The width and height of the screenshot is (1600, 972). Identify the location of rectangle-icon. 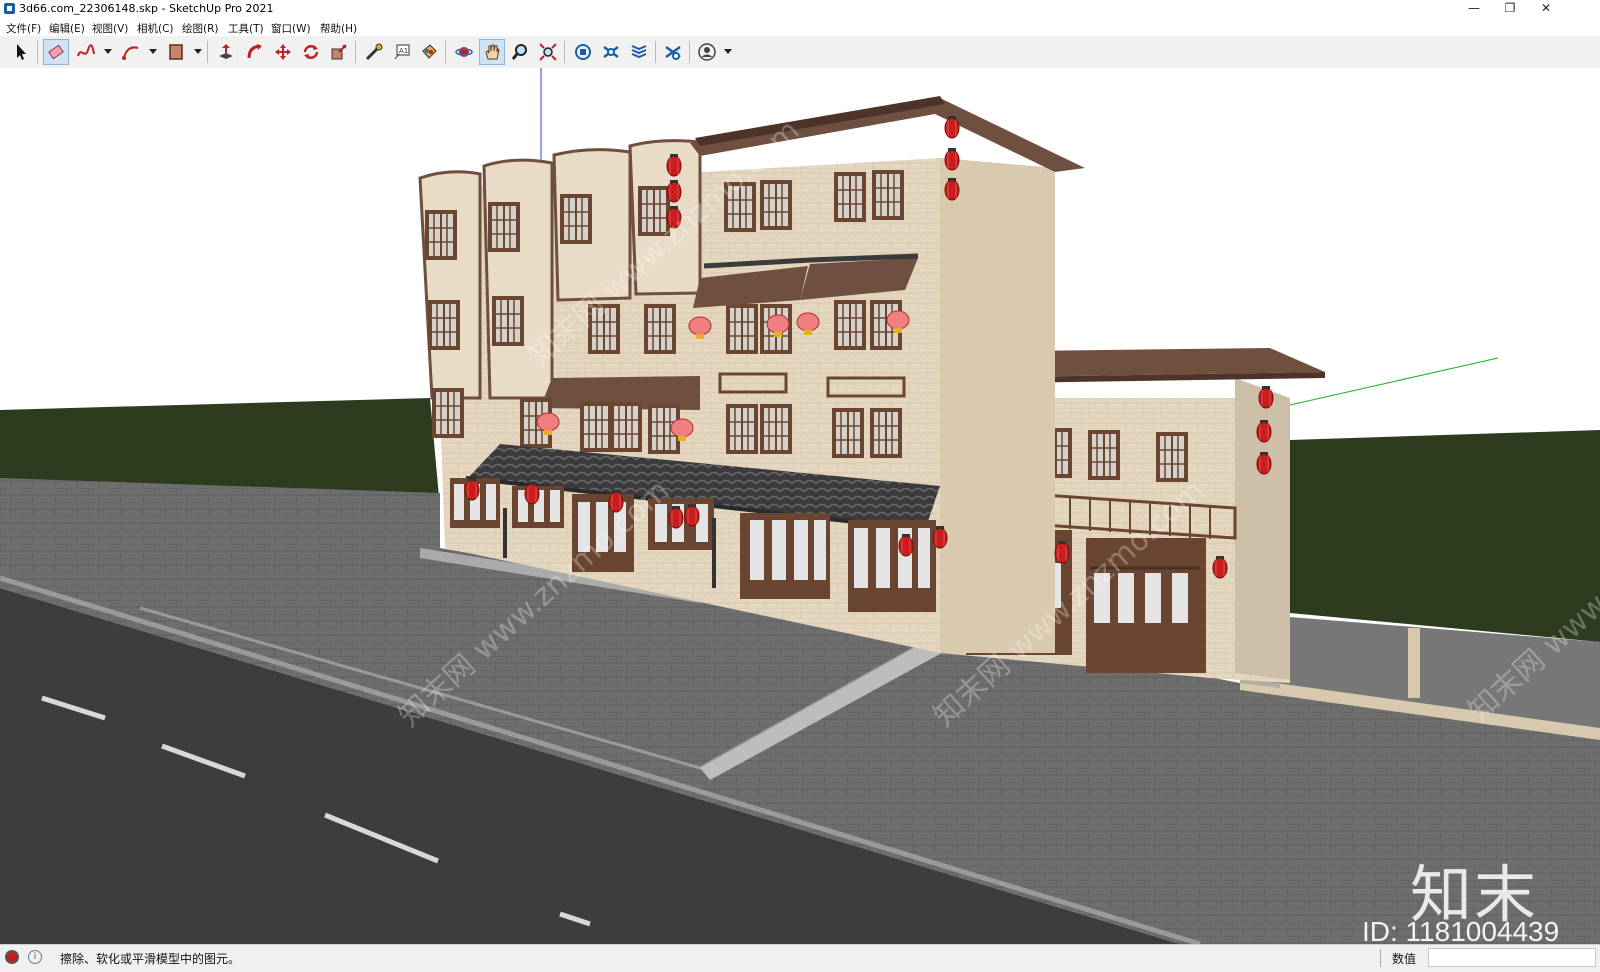
(176, 52).